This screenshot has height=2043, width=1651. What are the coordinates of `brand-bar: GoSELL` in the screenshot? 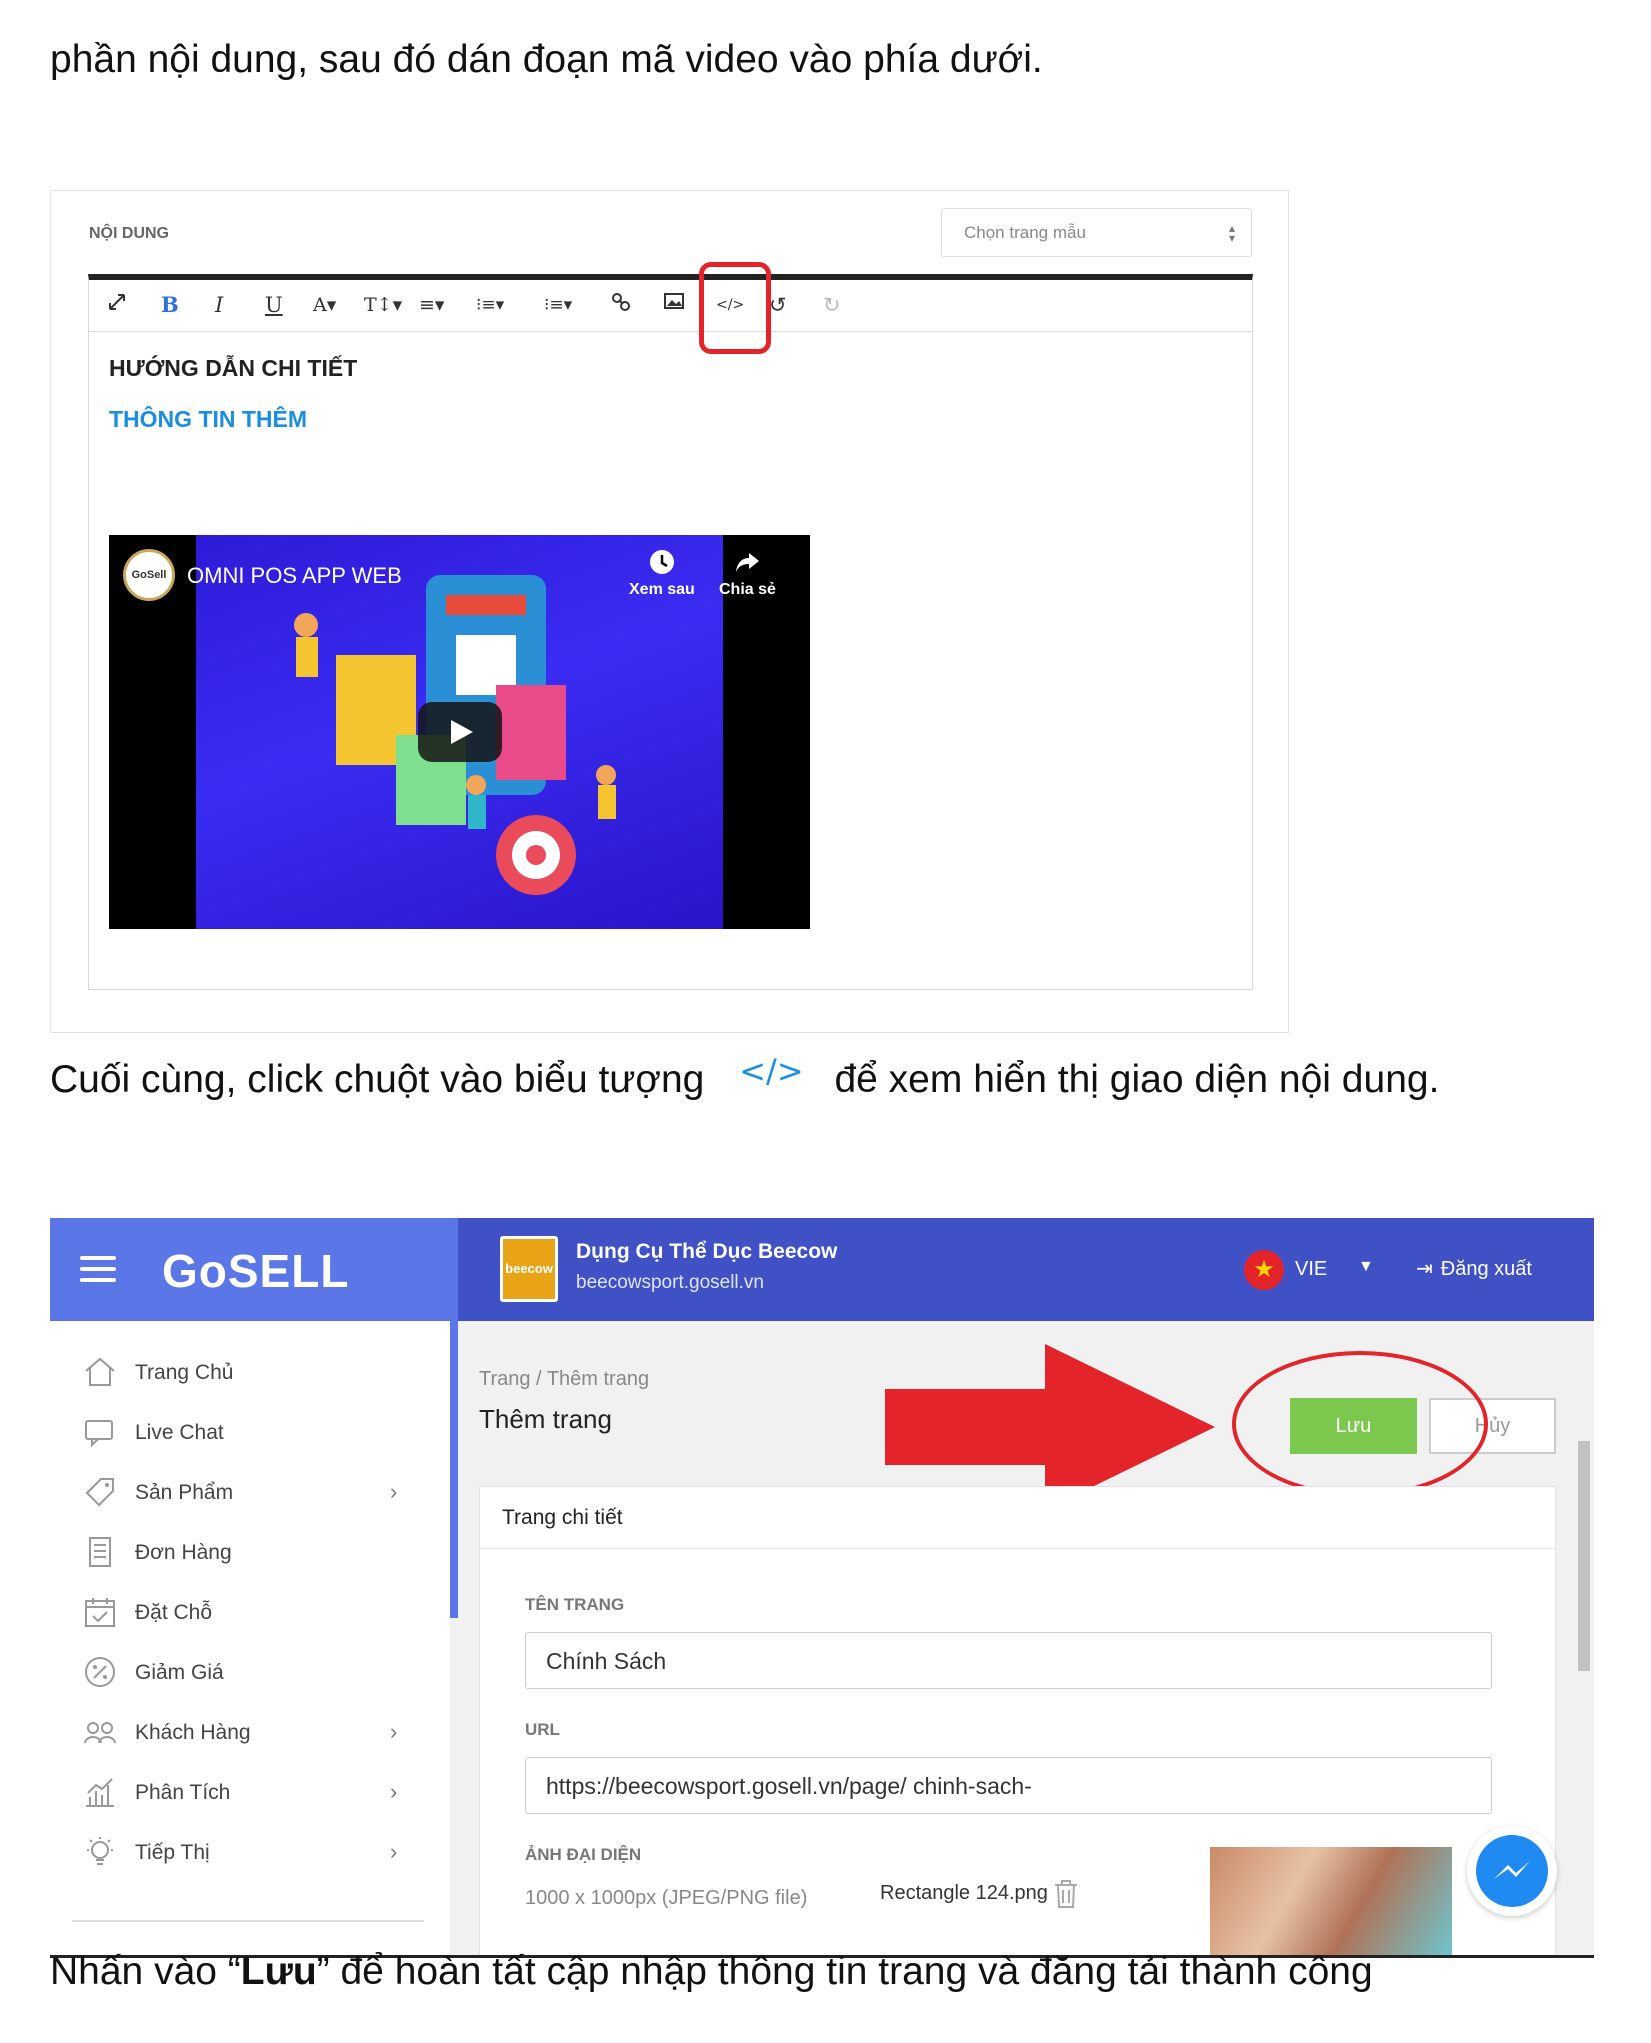 It's located at (254, 1269).